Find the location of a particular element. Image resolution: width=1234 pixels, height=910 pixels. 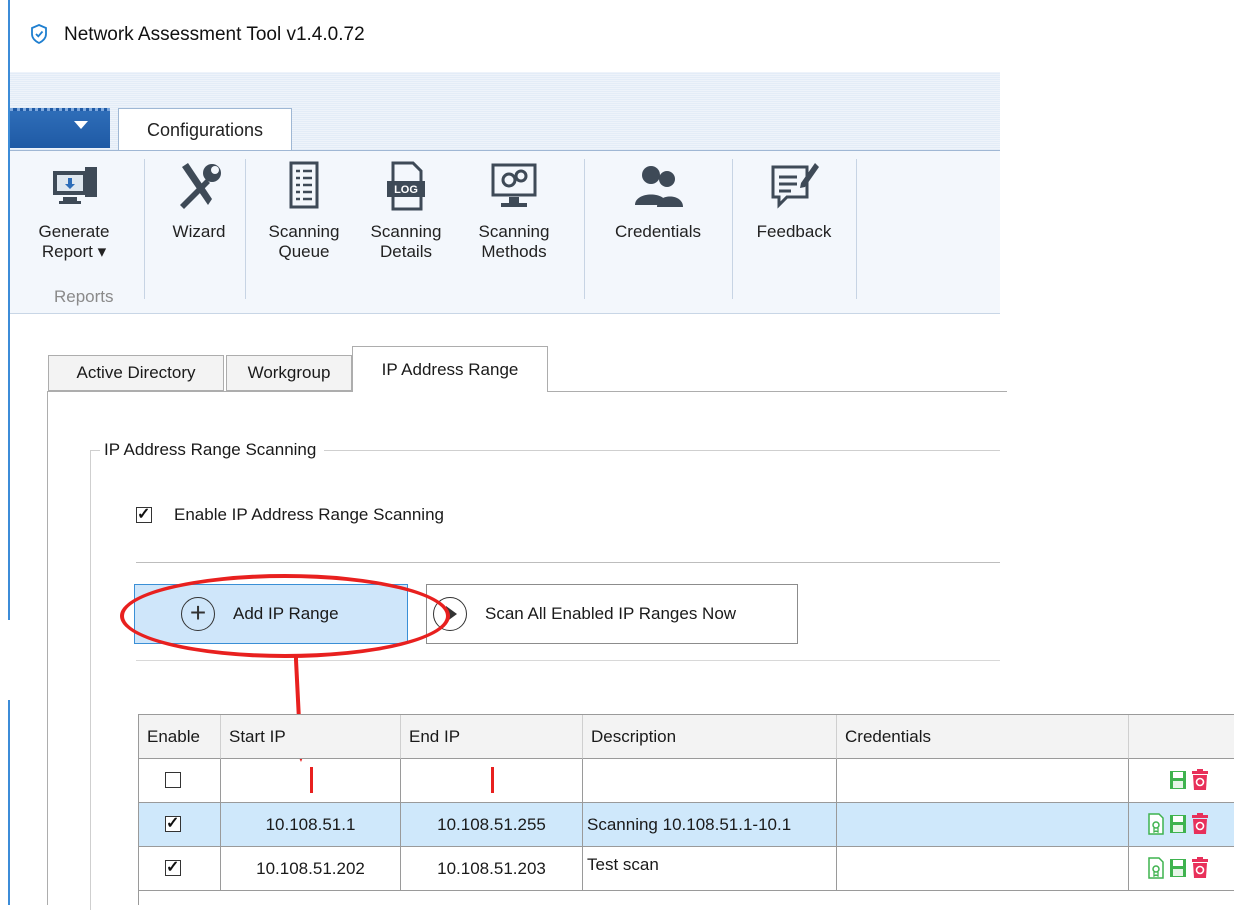

highlight-ellipse is located at coordinates (285, 616).